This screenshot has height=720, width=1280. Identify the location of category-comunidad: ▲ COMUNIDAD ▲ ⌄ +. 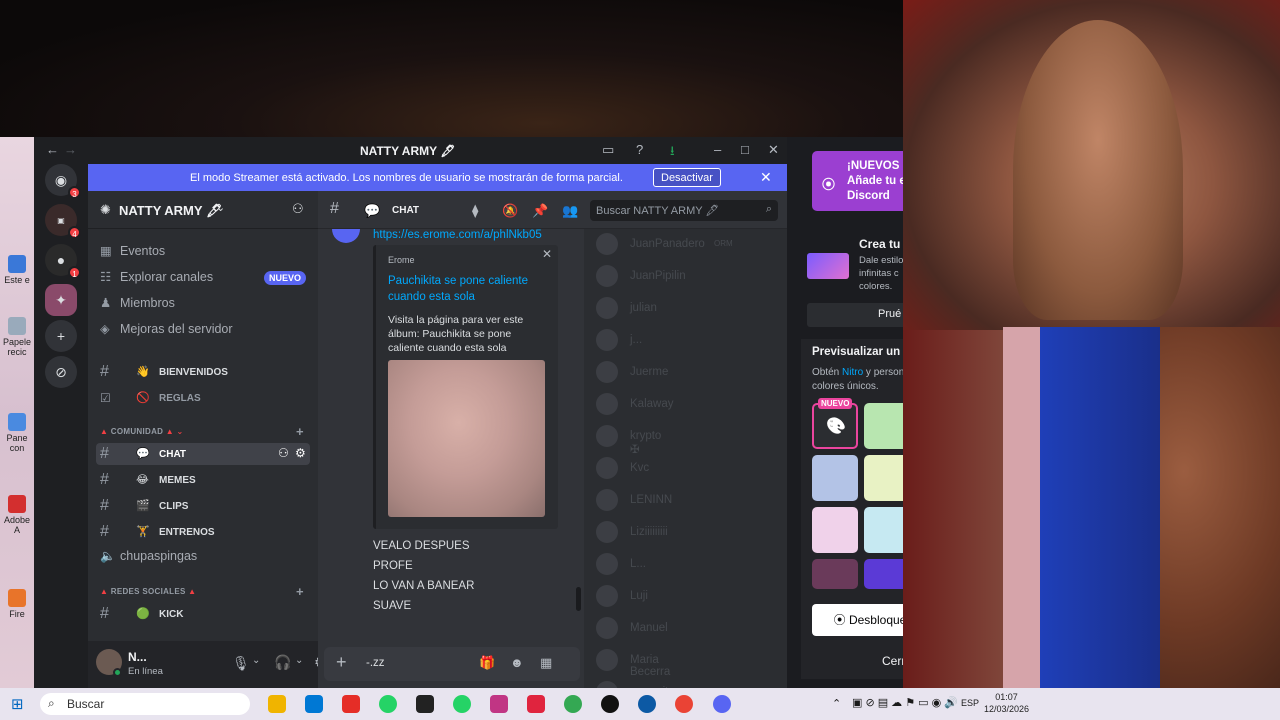
(202, 431).